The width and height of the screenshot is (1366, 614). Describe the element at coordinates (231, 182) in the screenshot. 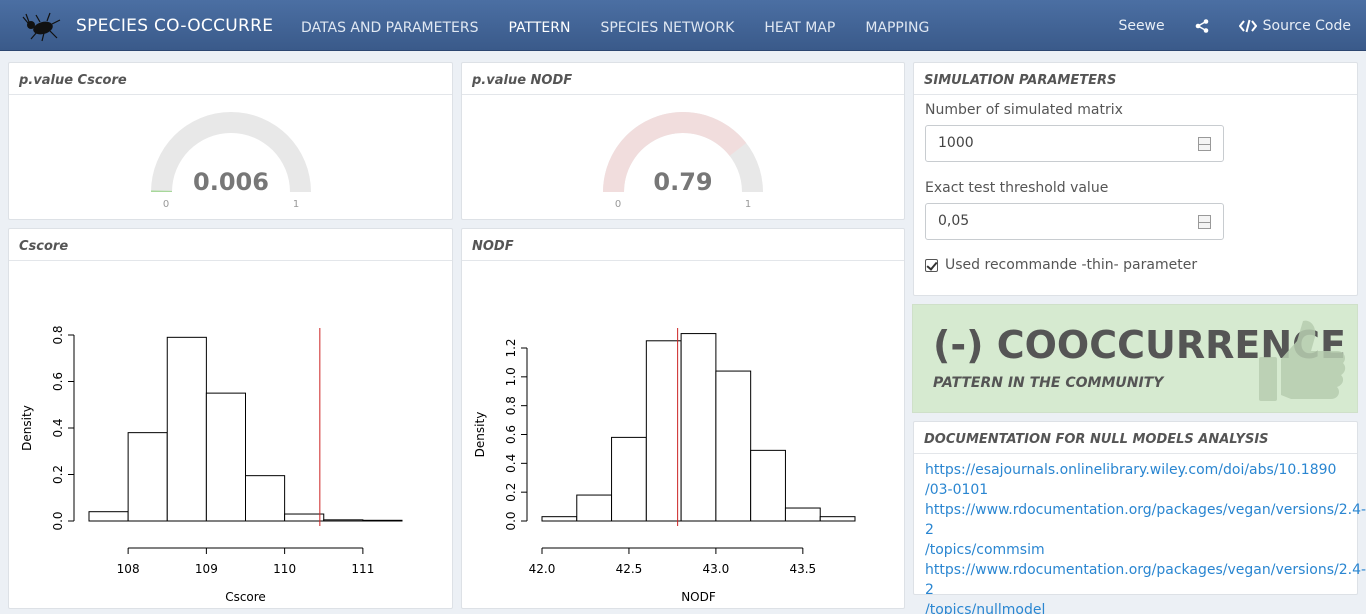

I see `gauge-value: 0.006` at that location.